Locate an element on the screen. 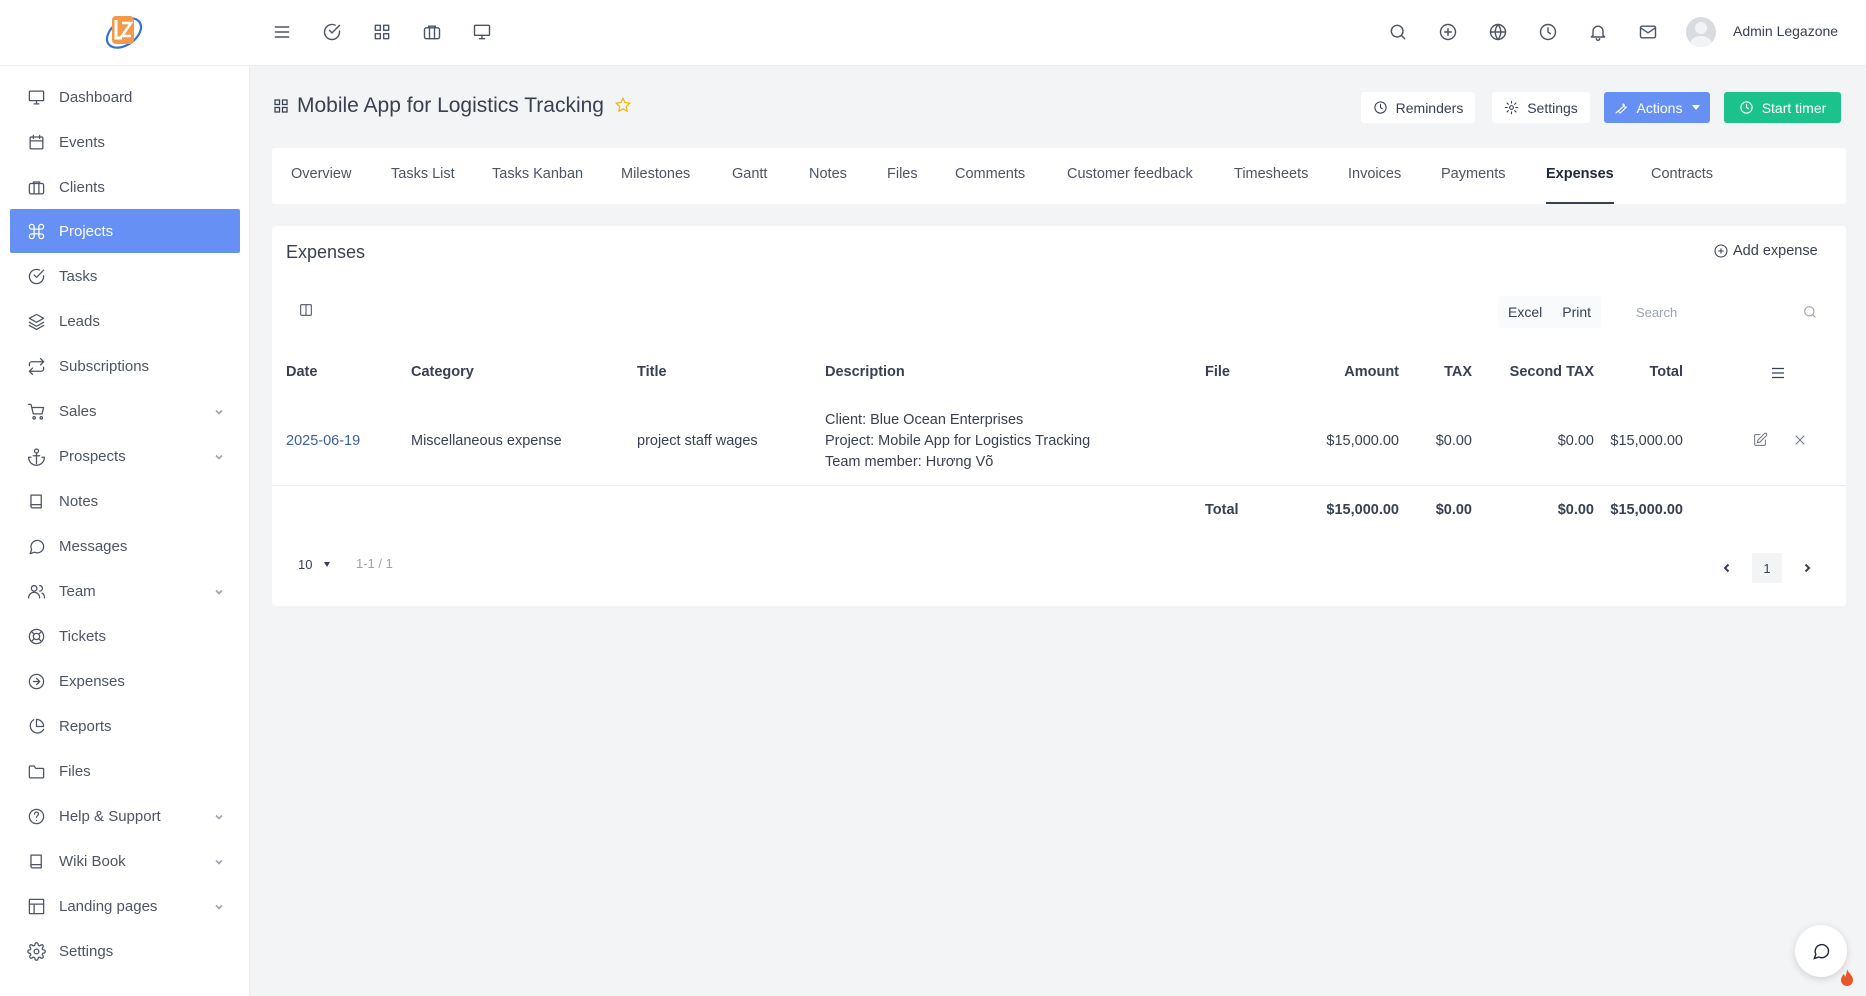  chevron-left-icon is located at coordinates (1726, 568).